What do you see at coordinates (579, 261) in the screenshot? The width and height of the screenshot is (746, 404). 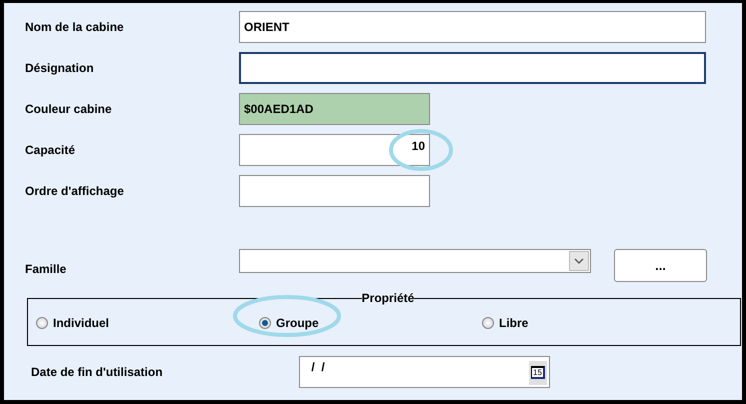 I see `chevron-down-icon` at bounding box center [579, 261].